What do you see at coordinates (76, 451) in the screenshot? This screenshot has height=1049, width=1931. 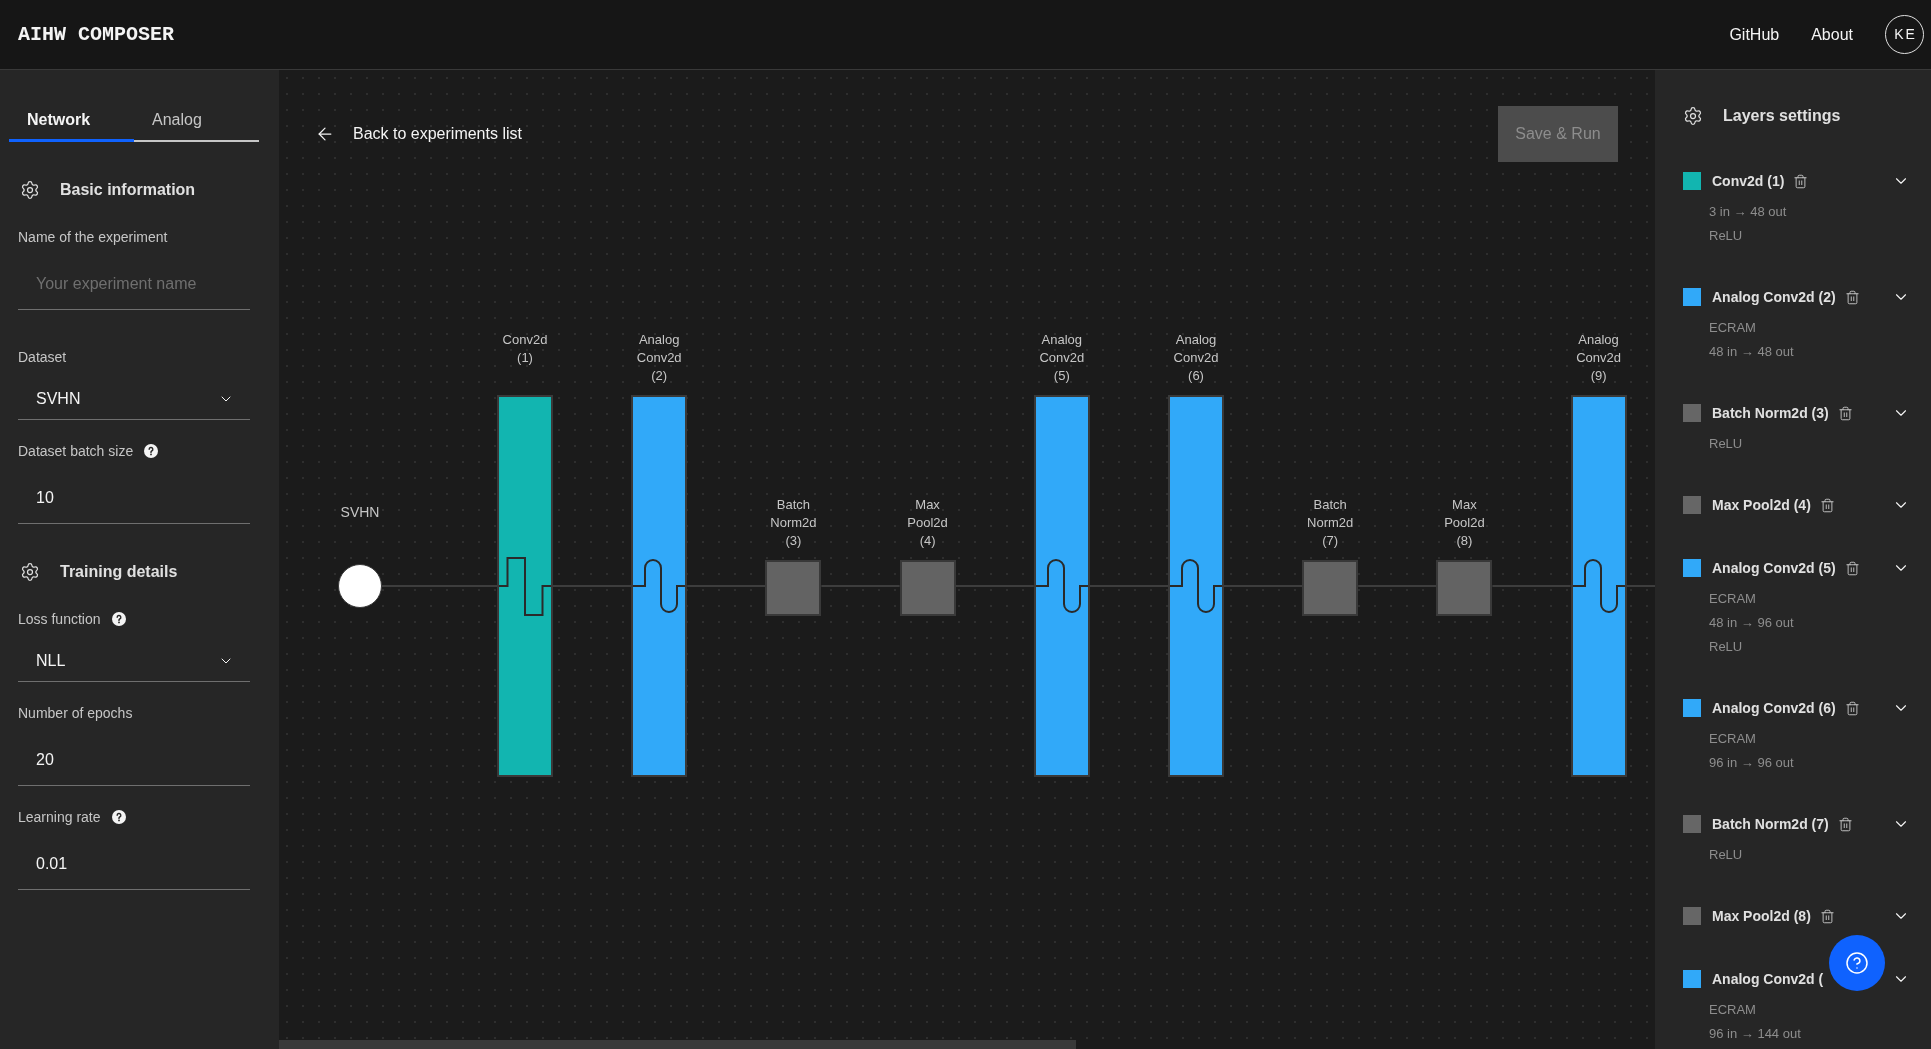 I see `field-label: Dataset batch size` at bounding box center [76, 451].